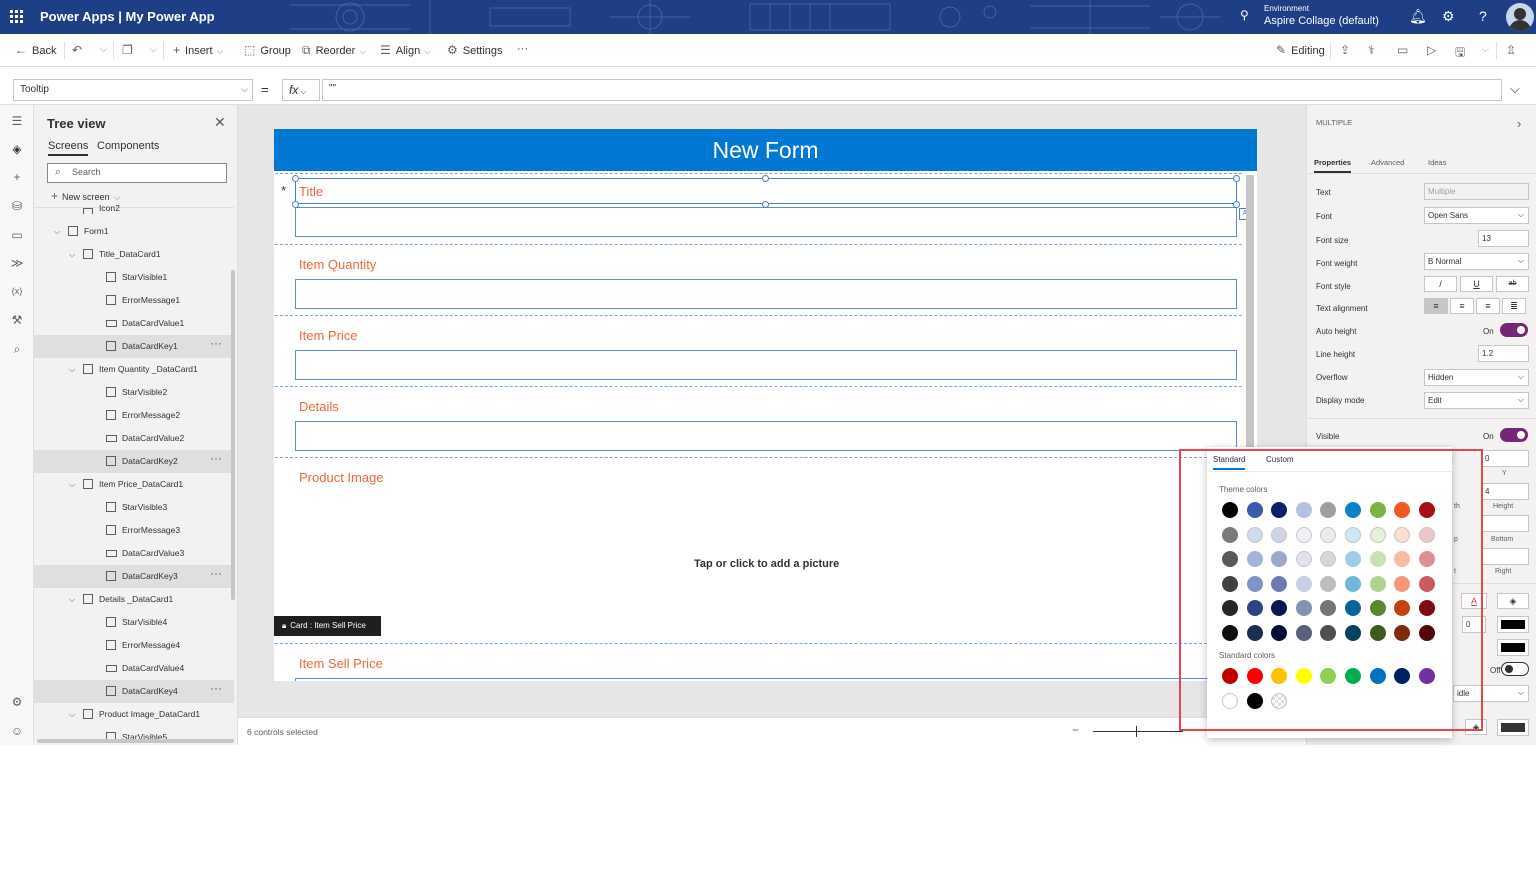 This screenshot has height=890, width=1536. I want to click on zoom-out-button: −, so click(1075, 730).